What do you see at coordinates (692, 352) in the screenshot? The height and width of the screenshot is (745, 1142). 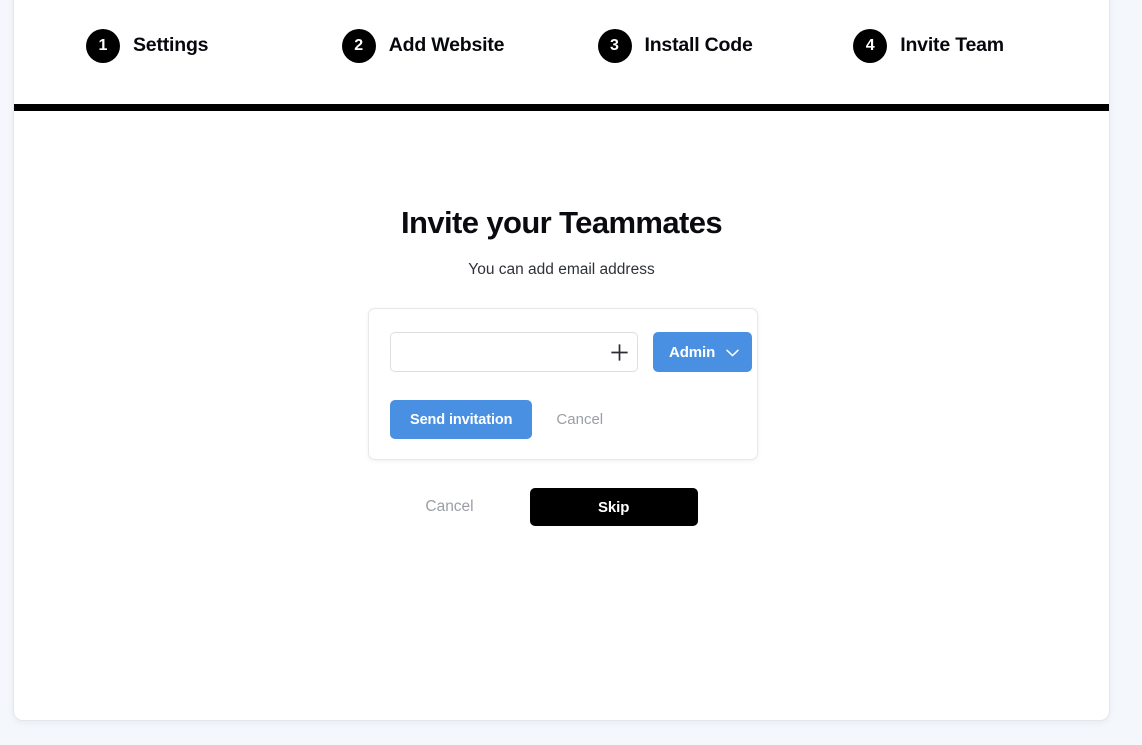 I see `role-select-value: Admin` at bounding box center [692, 352].